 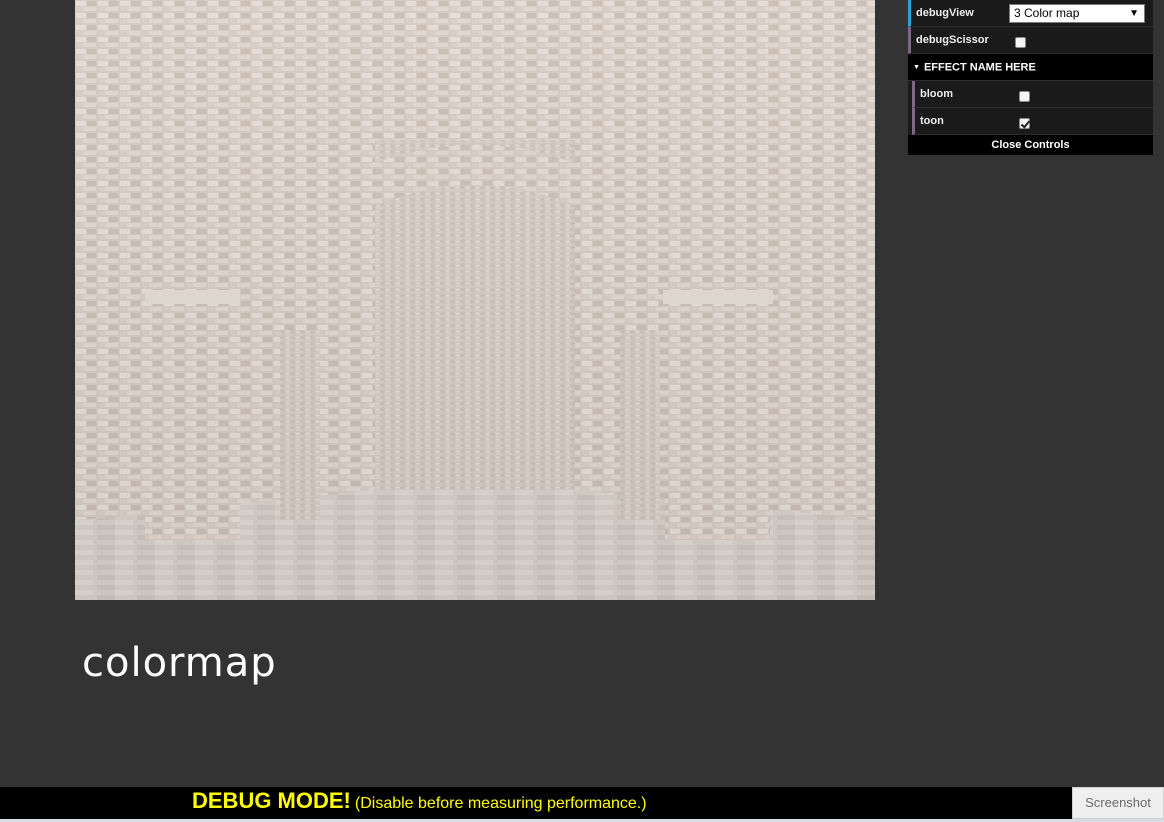 What do you see at coordinates (1024, 96) in the screenshot?
I see `bloom-checkbox` at bounding box center [1024, 96].